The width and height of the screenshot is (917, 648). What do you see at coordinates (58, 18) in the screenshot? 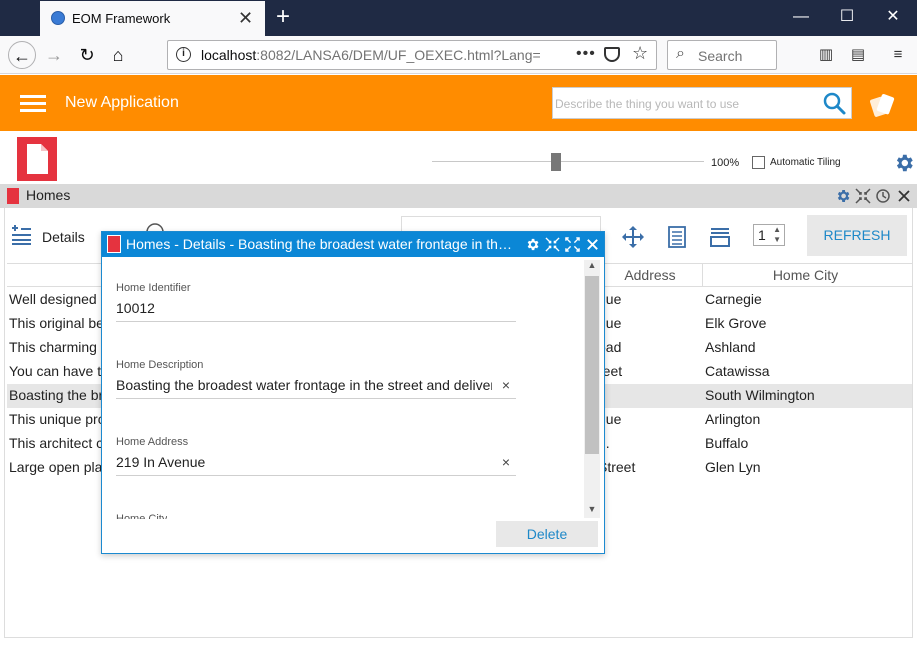
I see `globe-icon` at bounding box center [58, 18].